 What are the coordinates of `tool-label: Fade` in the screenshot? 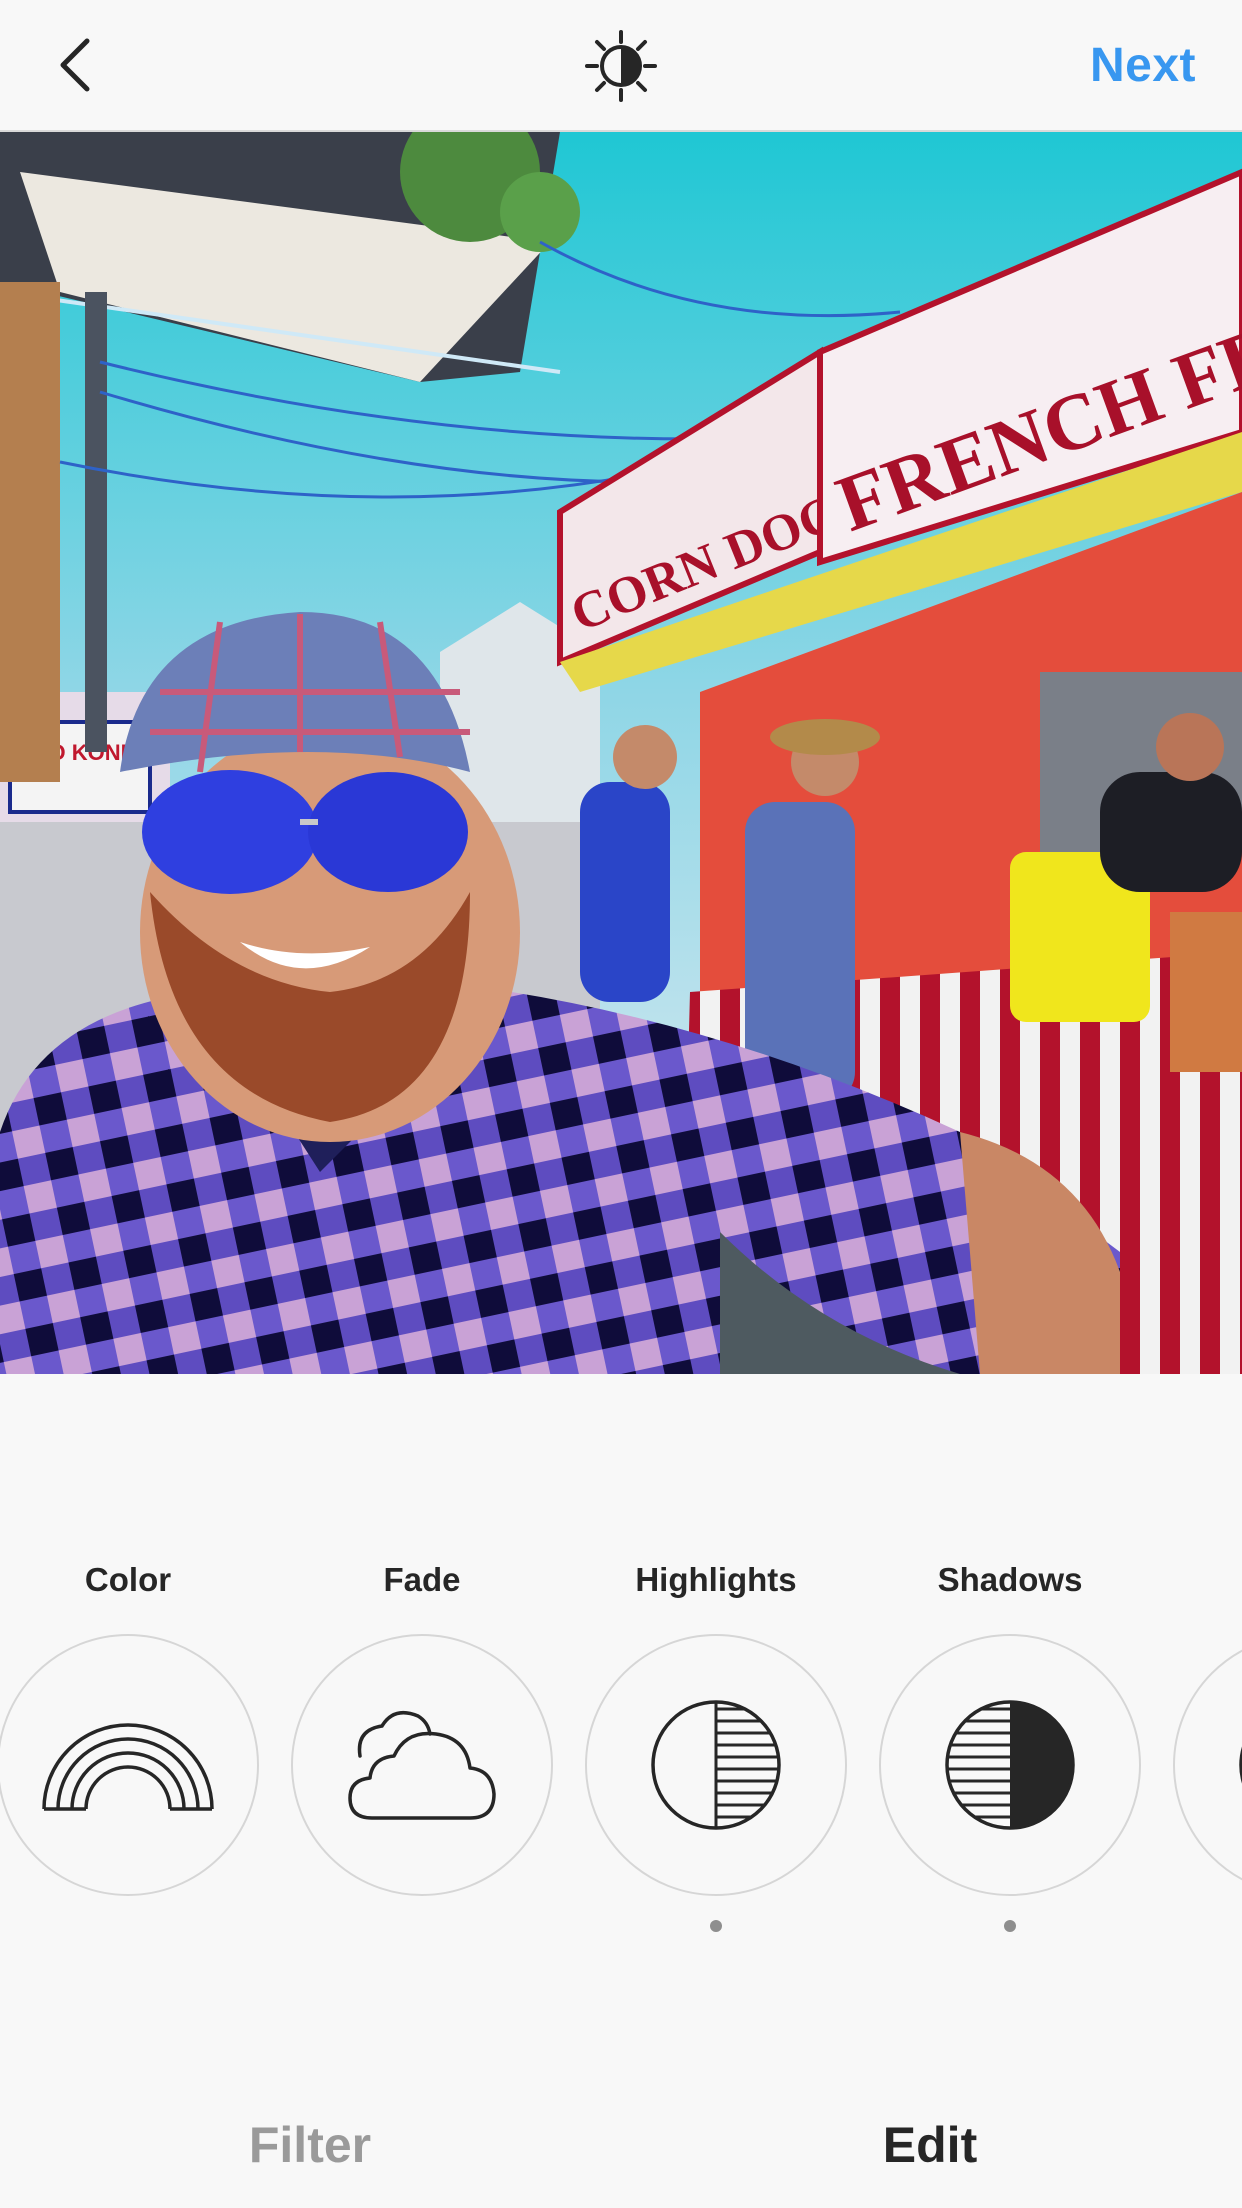 It's located at (422, 1579).